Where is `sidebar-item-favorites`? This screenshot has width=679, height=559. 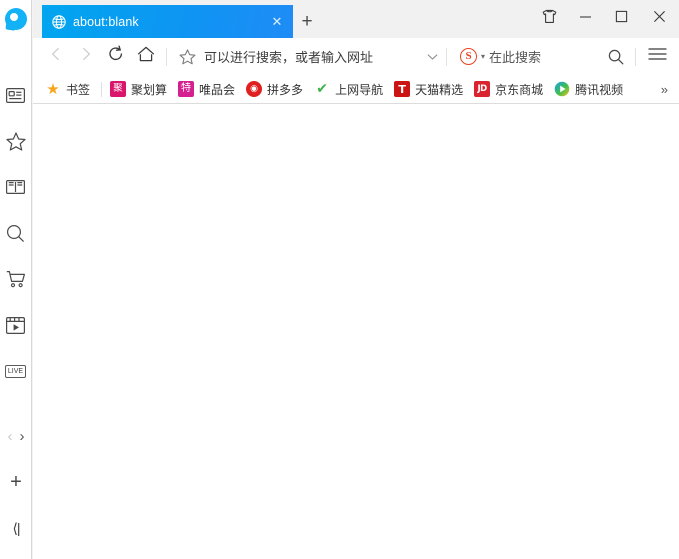 sidebar-item-favorites is located at coordinates (16, 141).